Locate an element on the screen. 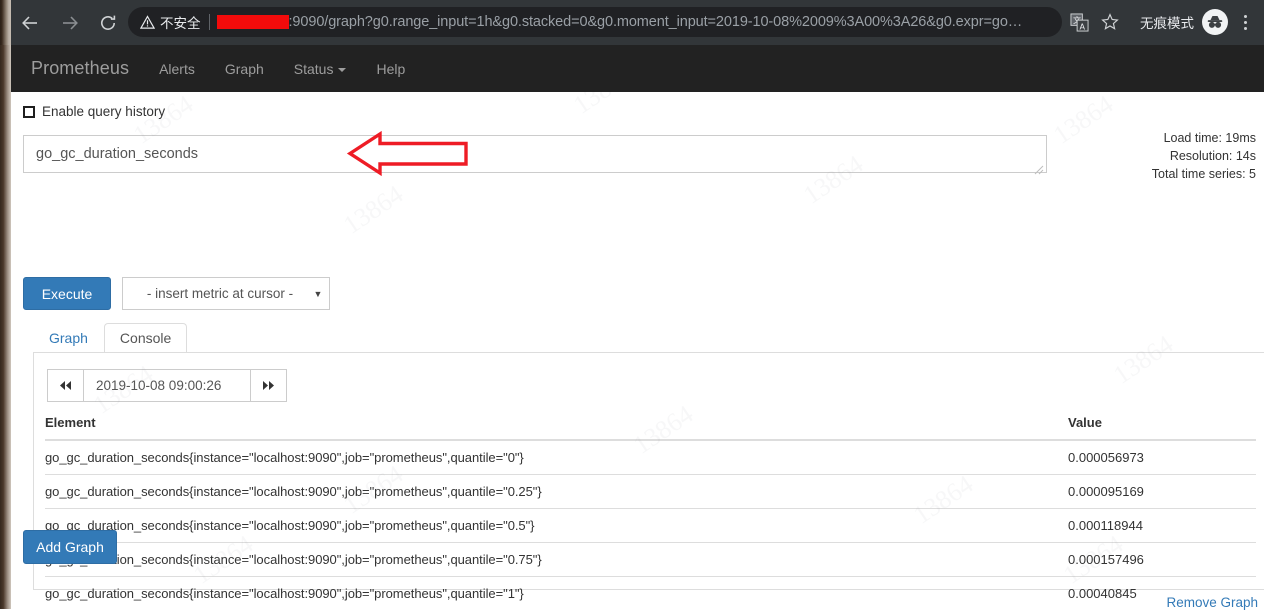  nav-item-graph: Graph is located at coordinates (244, 69).